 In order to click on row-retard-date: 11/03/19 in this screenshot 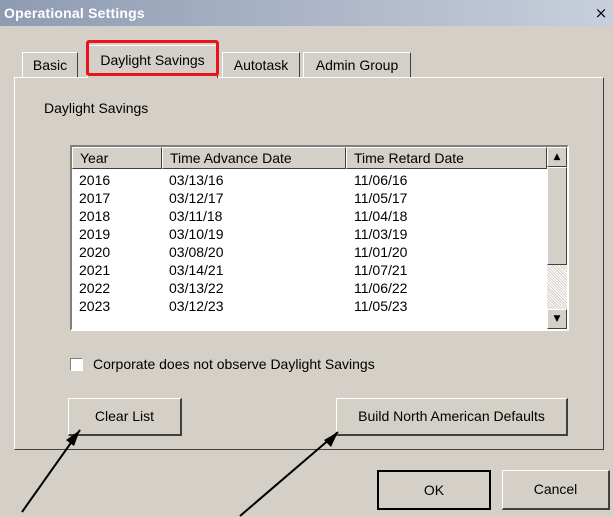, I will do `click(380, 234)`.